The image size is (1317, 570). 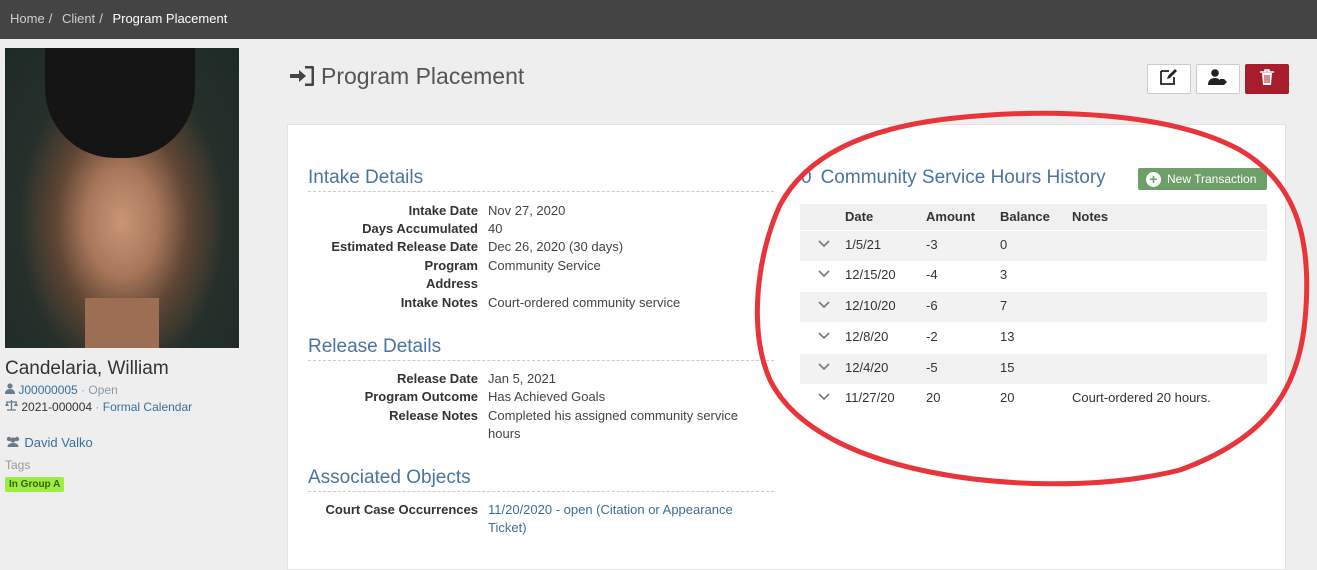 I want to click on edit-icon, so click(x=1169, y=79).